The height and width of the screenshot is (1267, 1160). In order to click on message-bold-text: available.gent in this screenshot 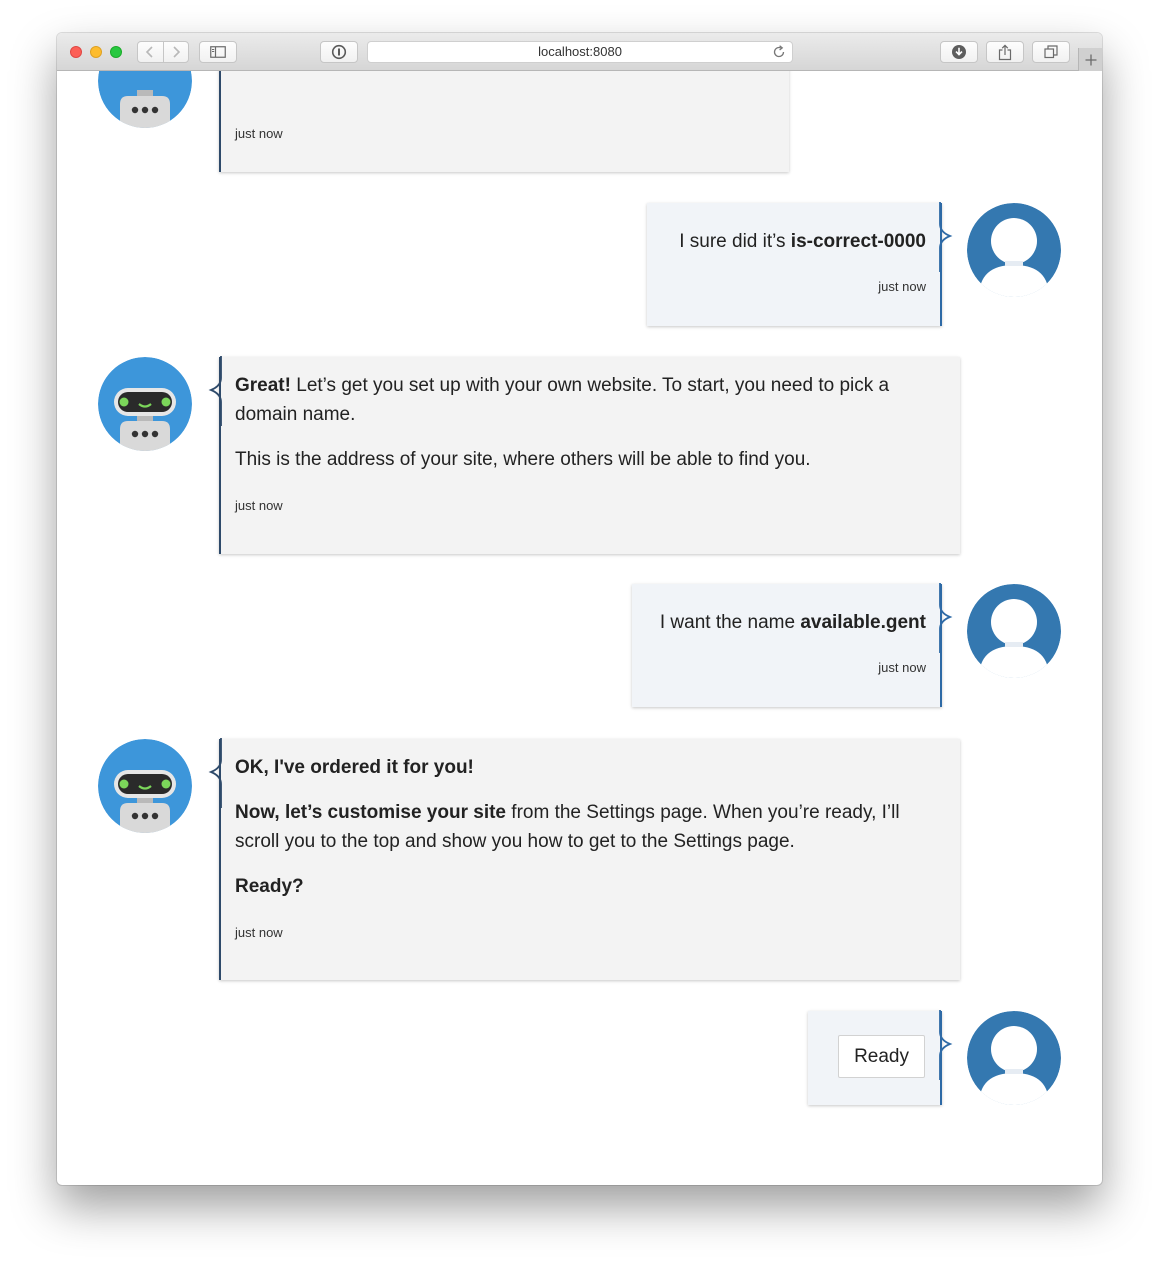, I will do `click(863, 622)`.